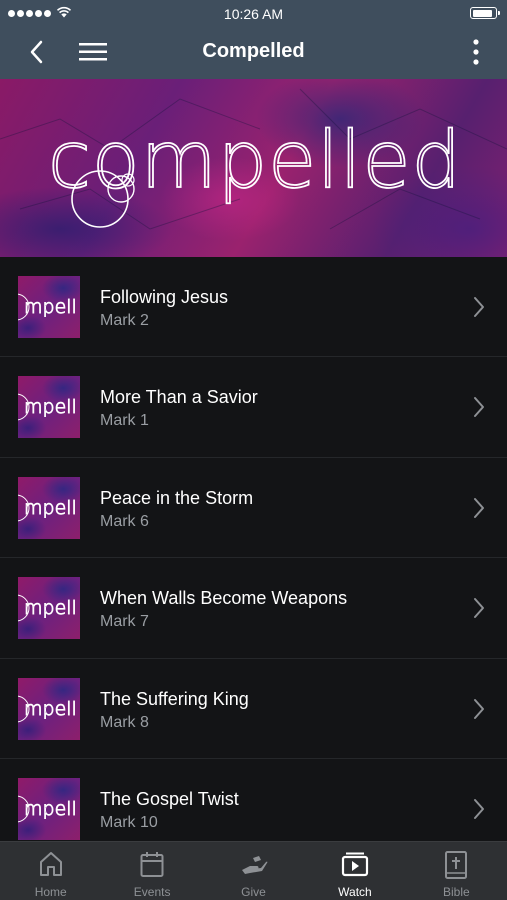 This screenshot has width=507, height=900. I want to click on page-title: Compelled, so click(253, 51).